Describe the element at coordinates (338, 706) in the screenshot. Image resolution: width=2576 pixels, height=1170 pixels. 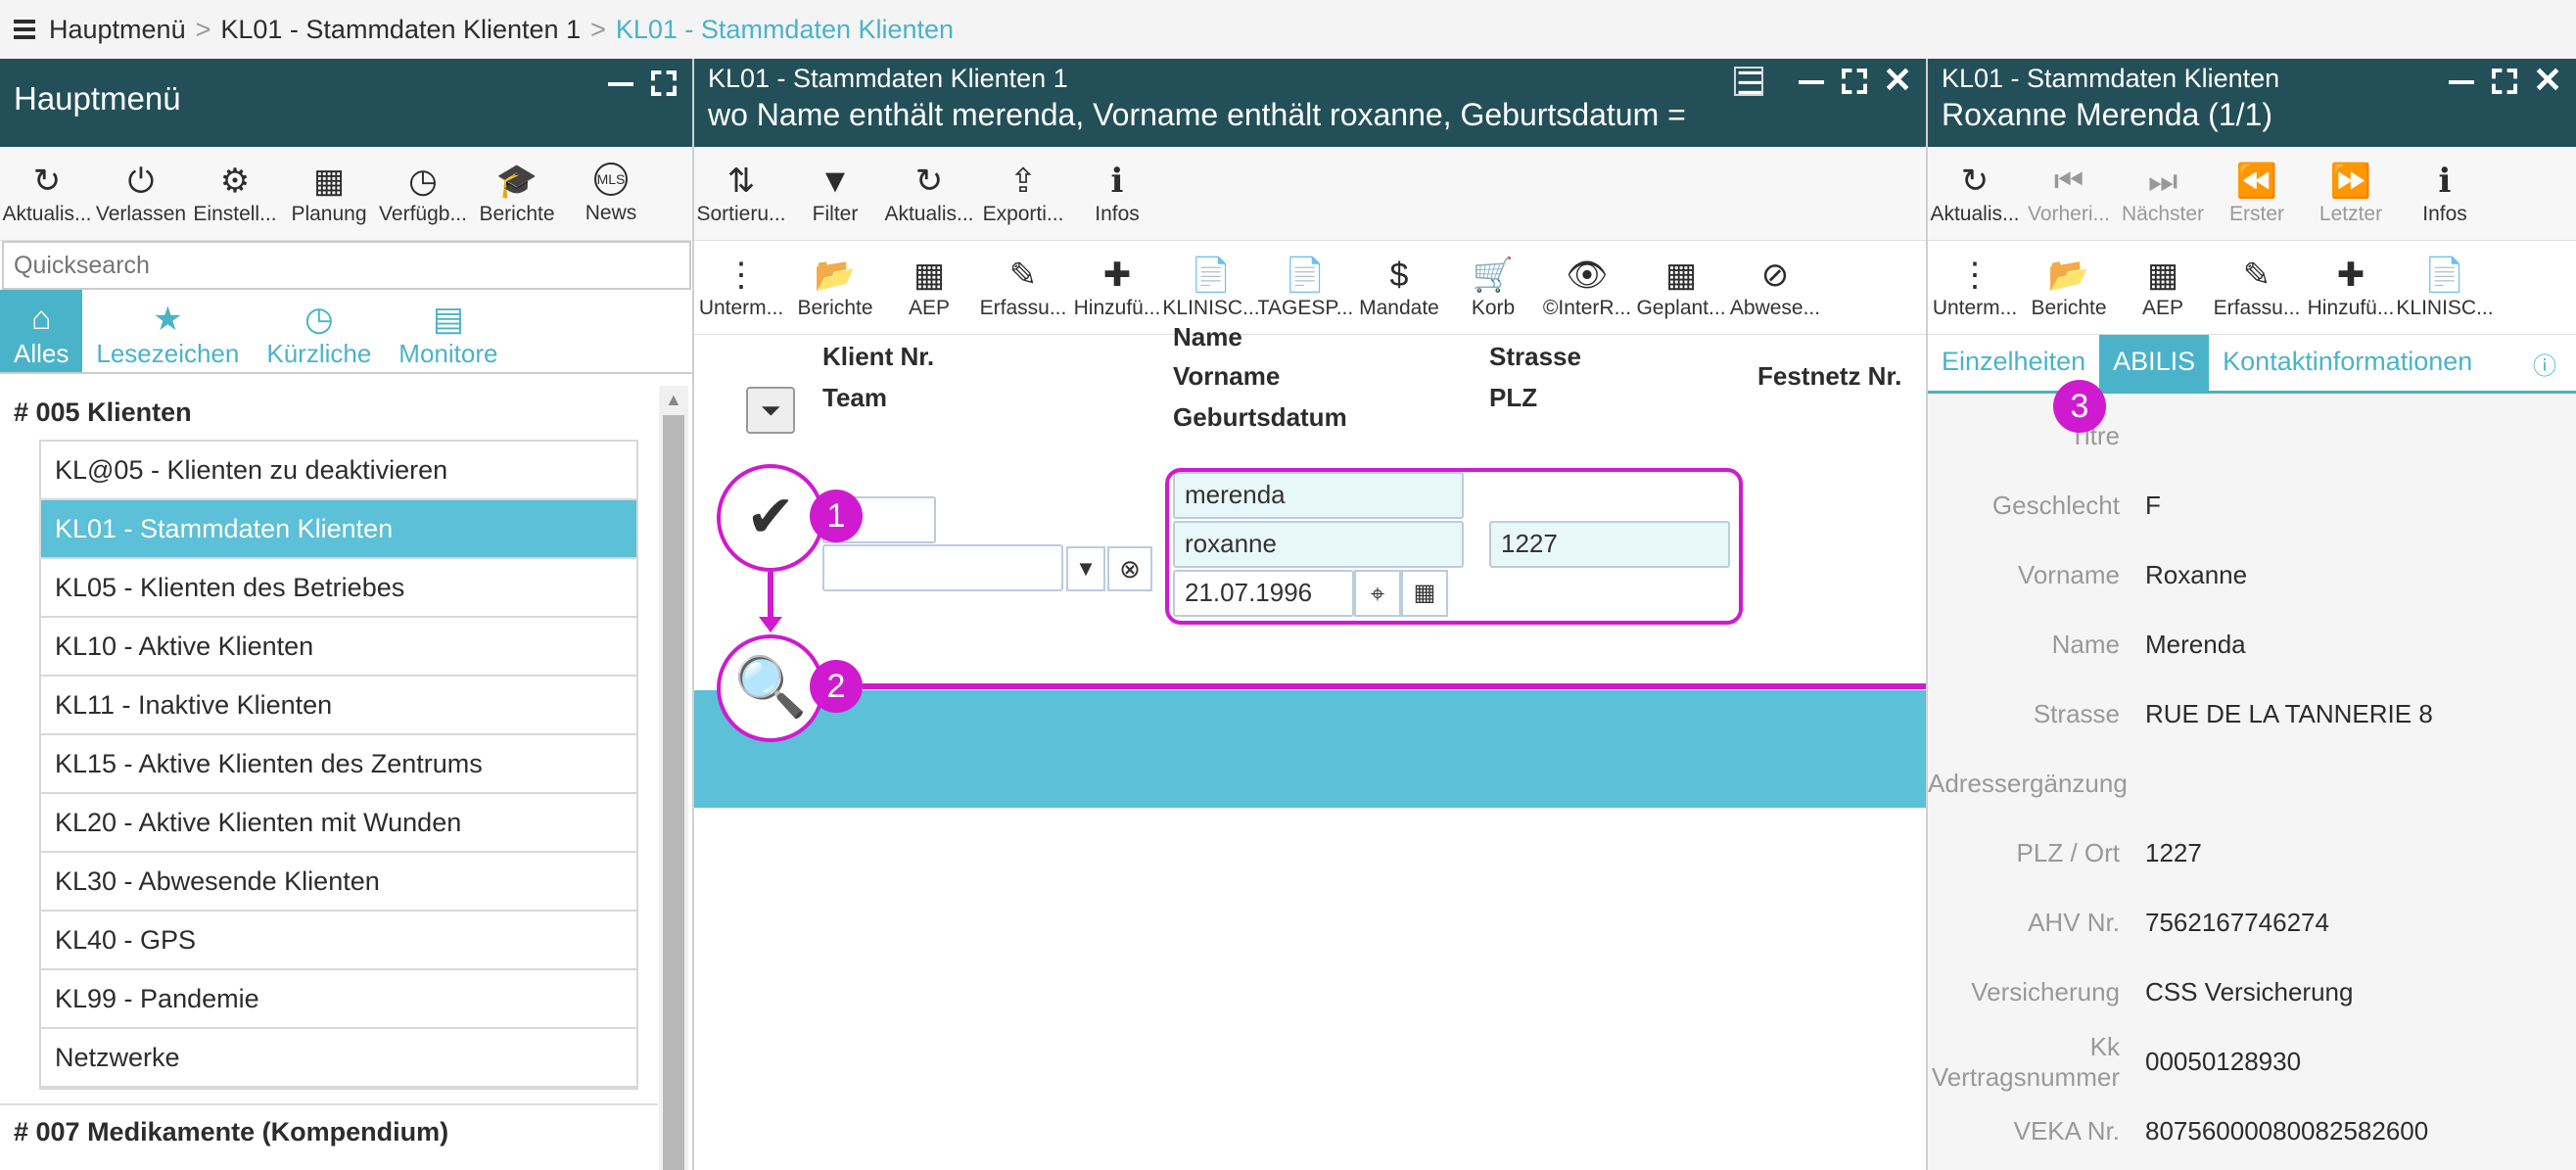
I see `list-item: KL11 - Inaktive Klienten` at that location.